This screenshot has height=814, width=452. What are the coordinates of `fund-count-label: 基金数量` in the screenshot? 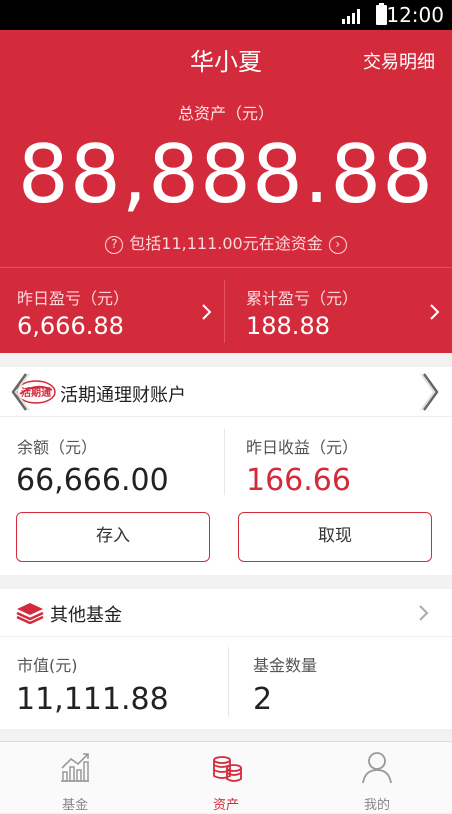 It's located at (285, 665).